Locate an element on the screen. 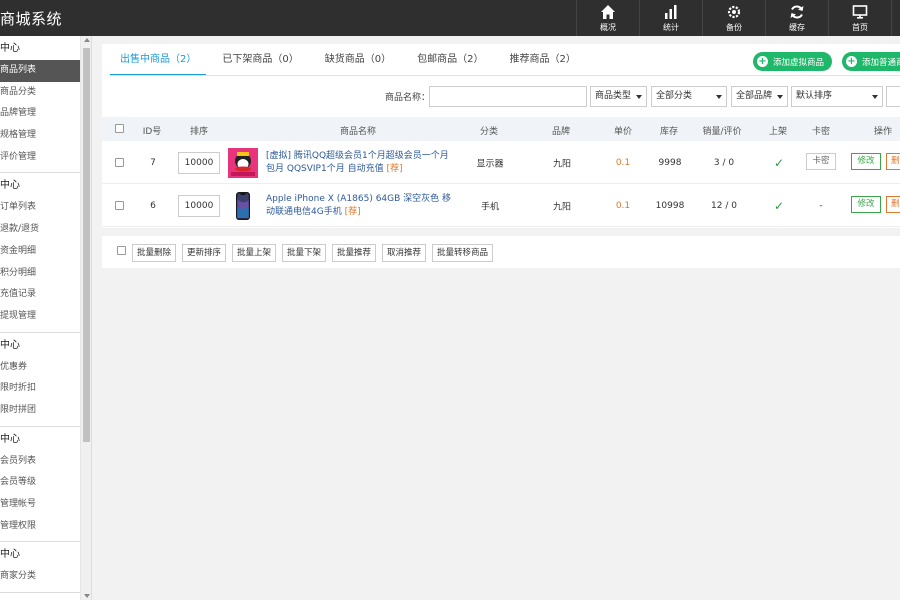 Image resolution: width=900 pixels, height=600 pixels. app-title: 商城系统 is located at coordinates (31, 19).